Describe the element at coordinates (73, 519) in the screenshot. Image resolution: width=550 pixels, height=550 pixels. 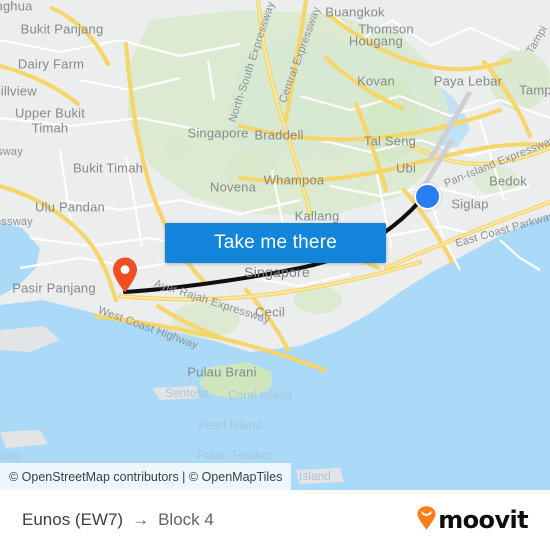
I see `route-origin-label: Eunos (EW7)` at that location.